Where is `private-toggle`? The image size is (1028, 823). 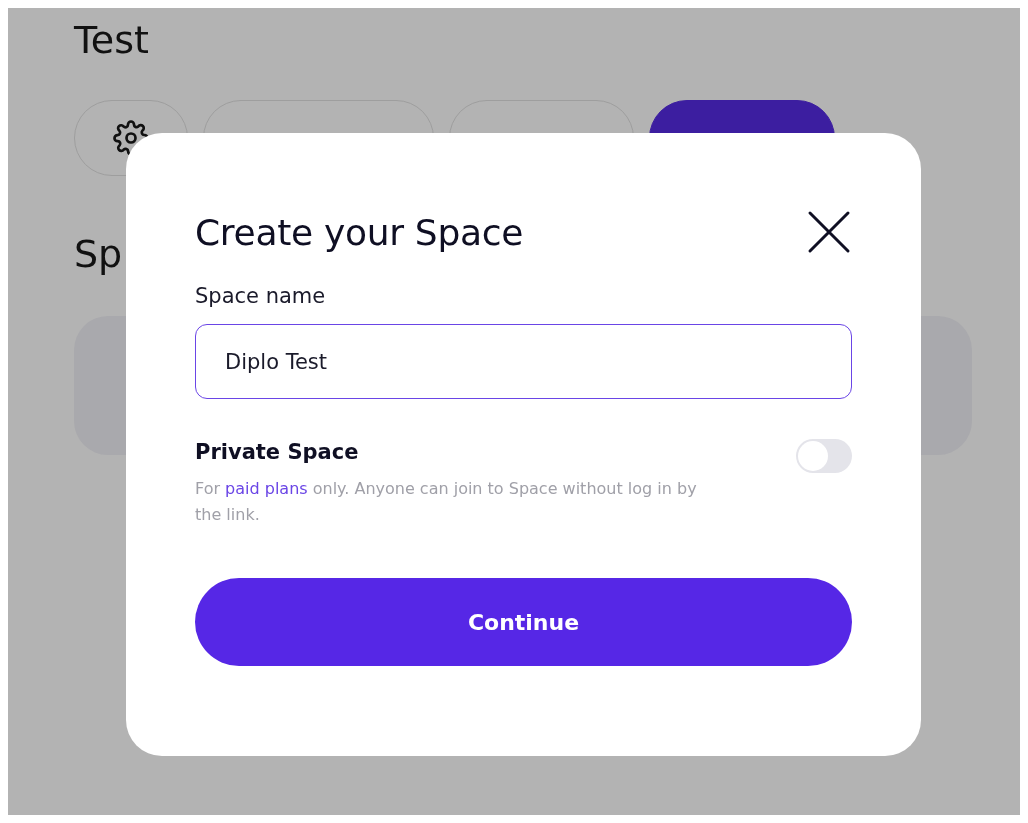 private-toggle is located at coordinates (824, 456).